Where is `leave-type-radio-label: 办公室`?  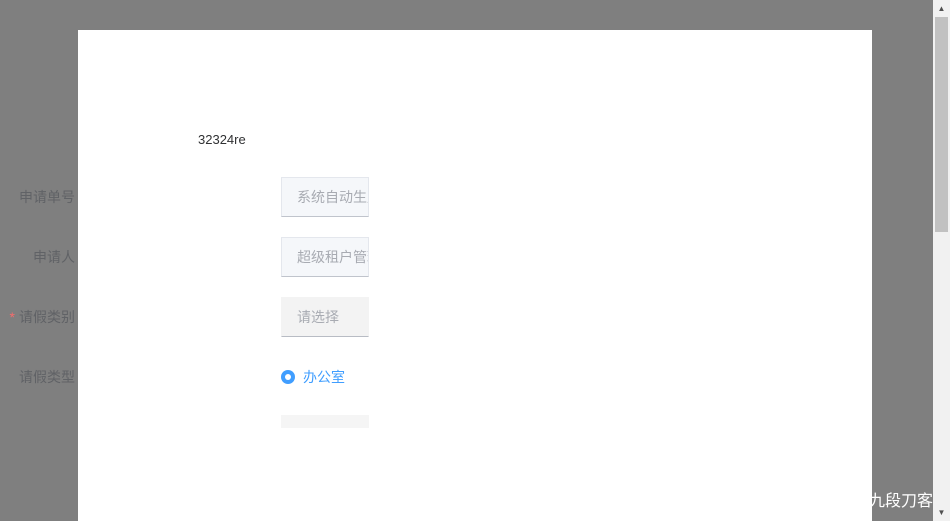 leave-type-radio-label: 办公室 is located at coordinates (324, 377).